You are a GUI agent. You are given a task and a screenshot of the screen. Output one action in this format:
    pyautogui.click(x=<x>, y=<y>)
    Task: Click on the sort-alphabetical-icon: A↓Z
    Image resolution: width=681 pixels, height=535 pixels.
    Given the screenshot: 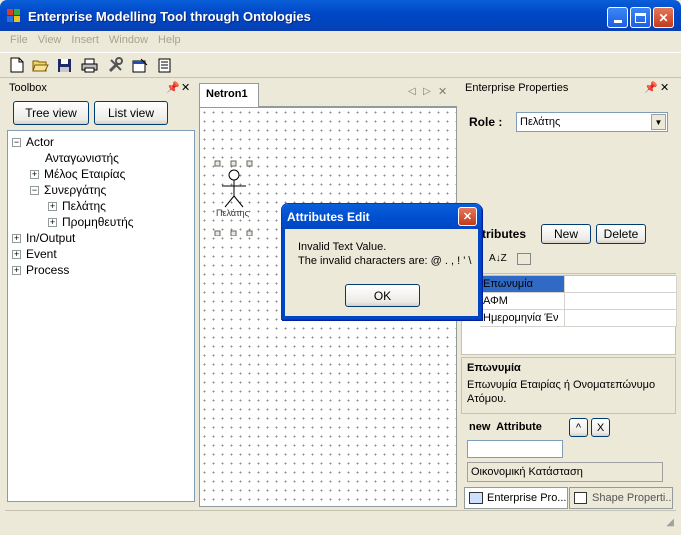 What is the action you would take?
    pyautogui.click(x=498, y=258)
    